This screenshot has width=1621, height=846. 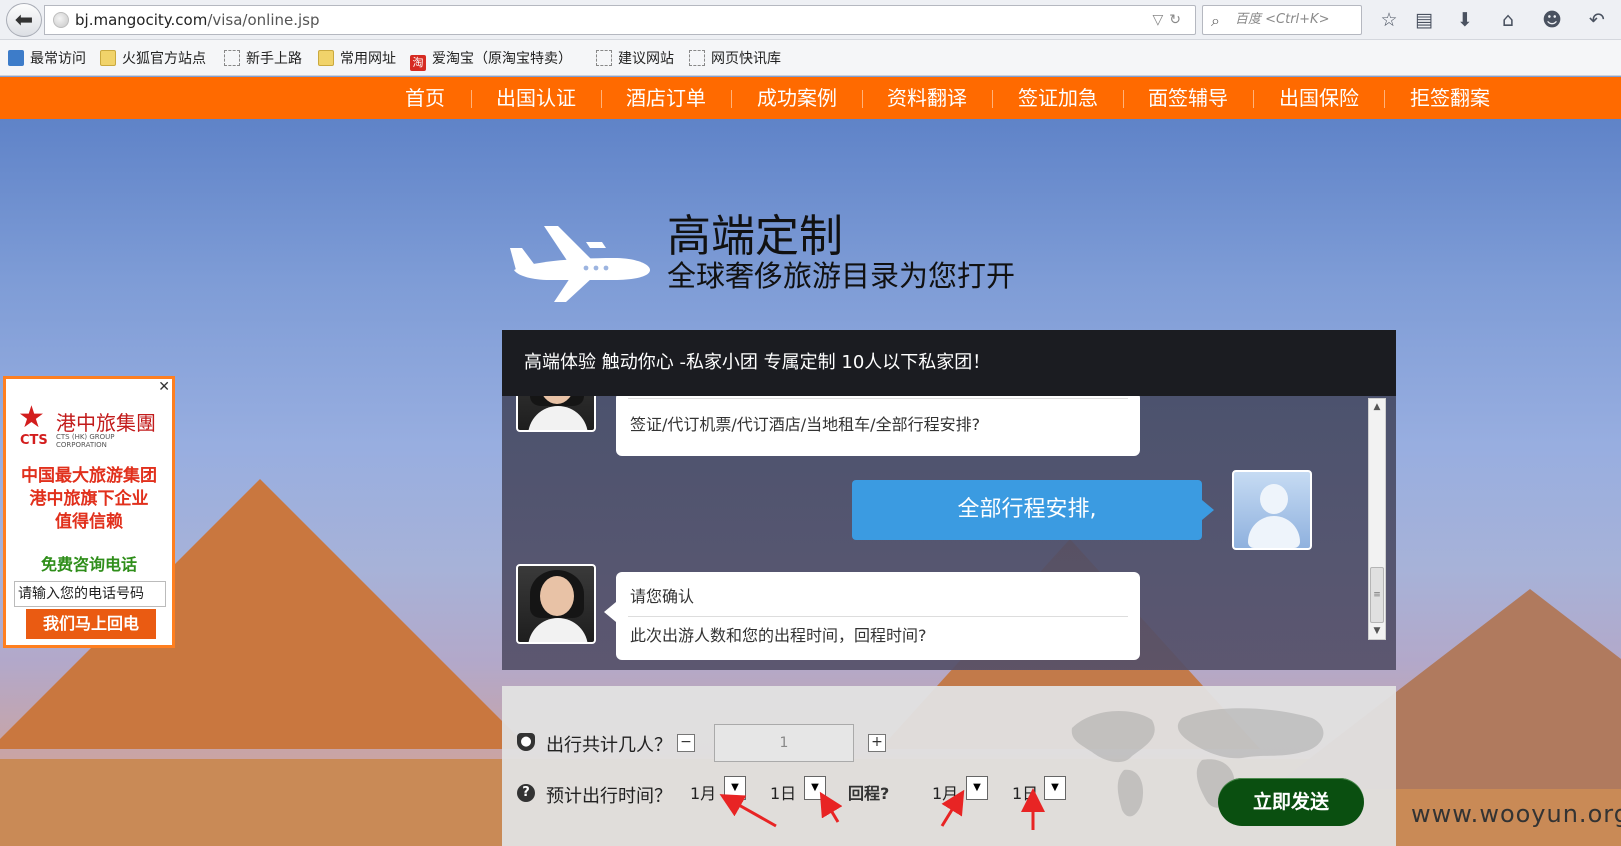 What do you see at coordinates (872, 616) in the screenshot?
I see `bot-message: 请您确认 此次出游人数和您的出程时间，回程时间?` at bounding box center [872, 616].